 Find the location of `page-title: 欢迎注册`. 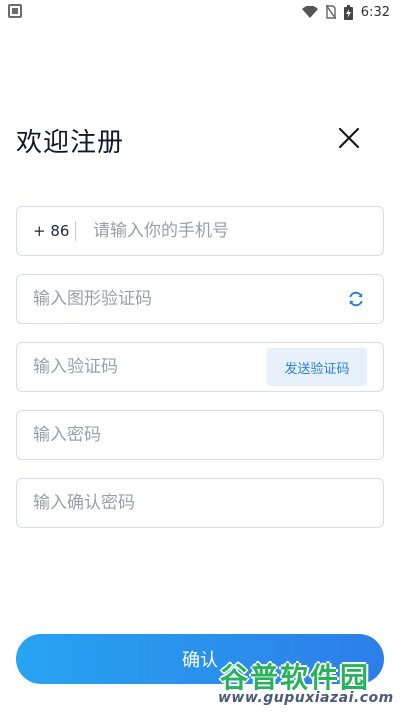

page-title: 欢迎注册 is located at coordinates (70, 143).